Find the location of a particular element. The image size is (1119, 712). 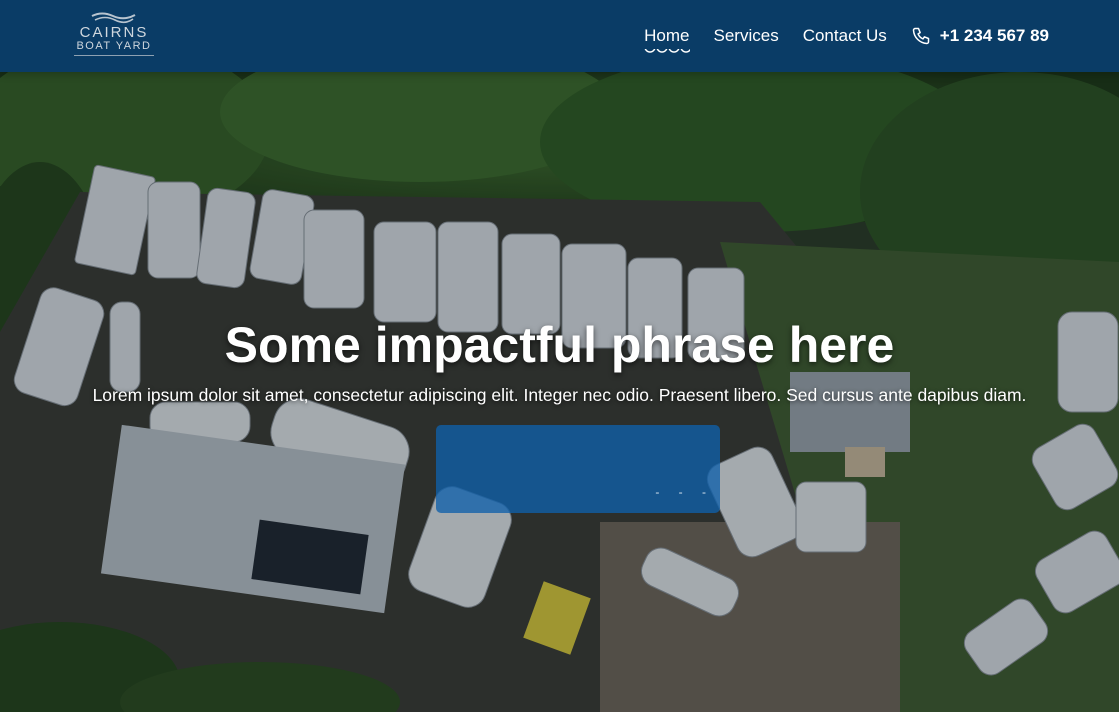

cta-dots: - - - is located at coordinates (684, 492).